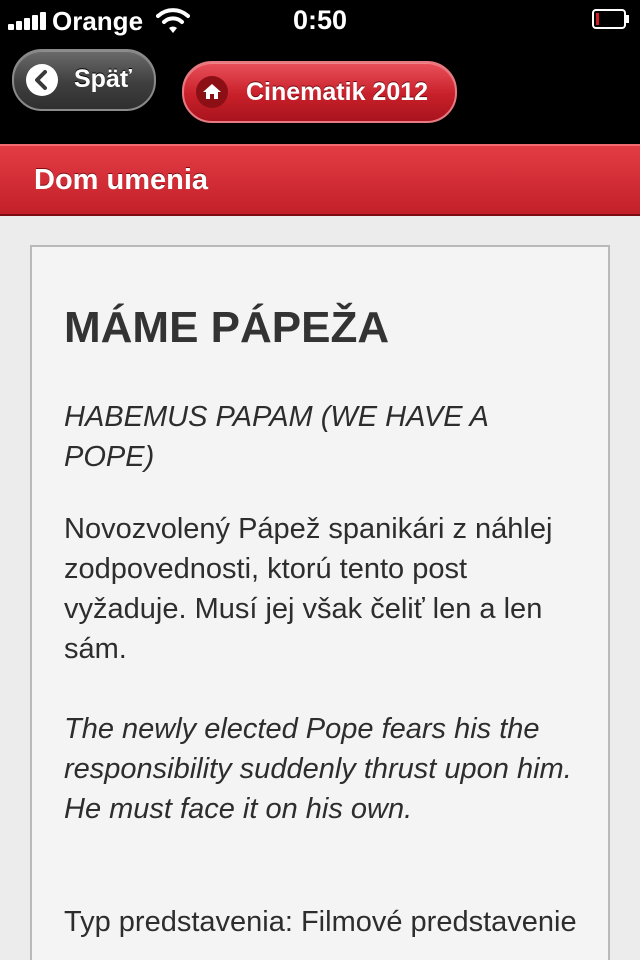 The width and height of the screenshot is (640, 960). I want to click on status-time: 0:50, so click(320, 20).